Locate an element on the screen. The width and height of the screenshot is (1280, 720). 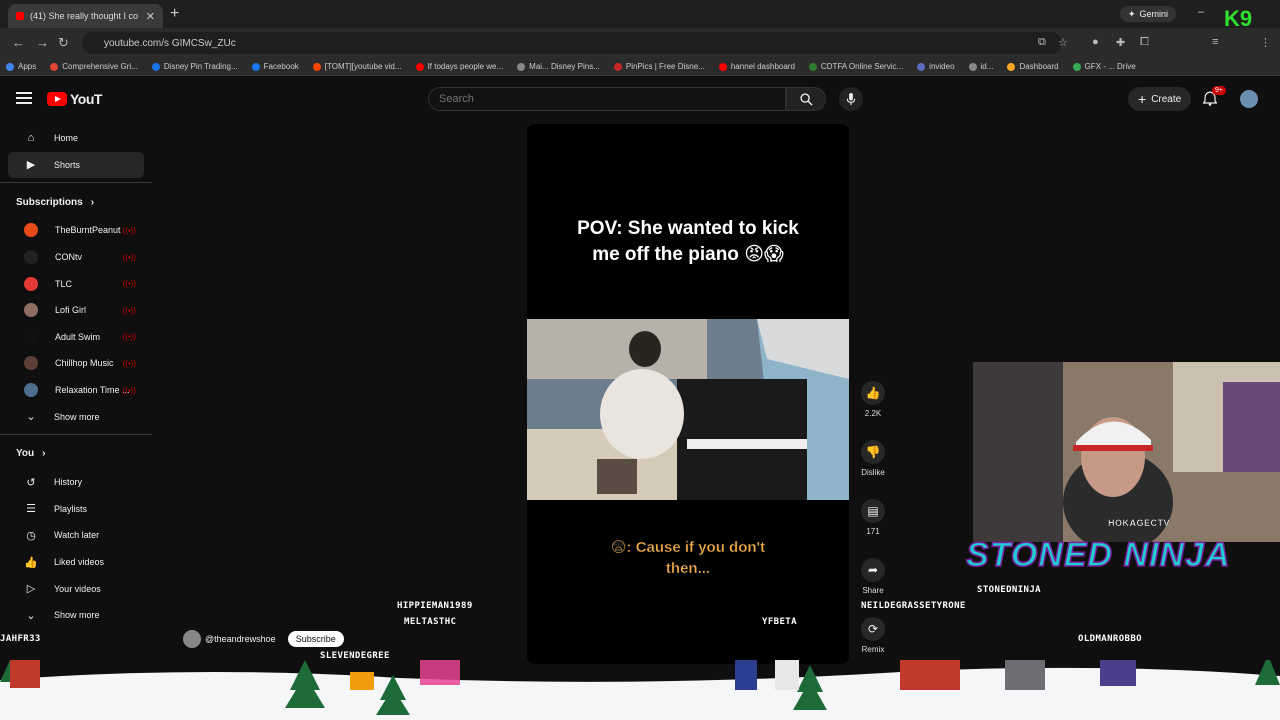
close-tab-icon: ✕ is located at coordinates (150, 16).